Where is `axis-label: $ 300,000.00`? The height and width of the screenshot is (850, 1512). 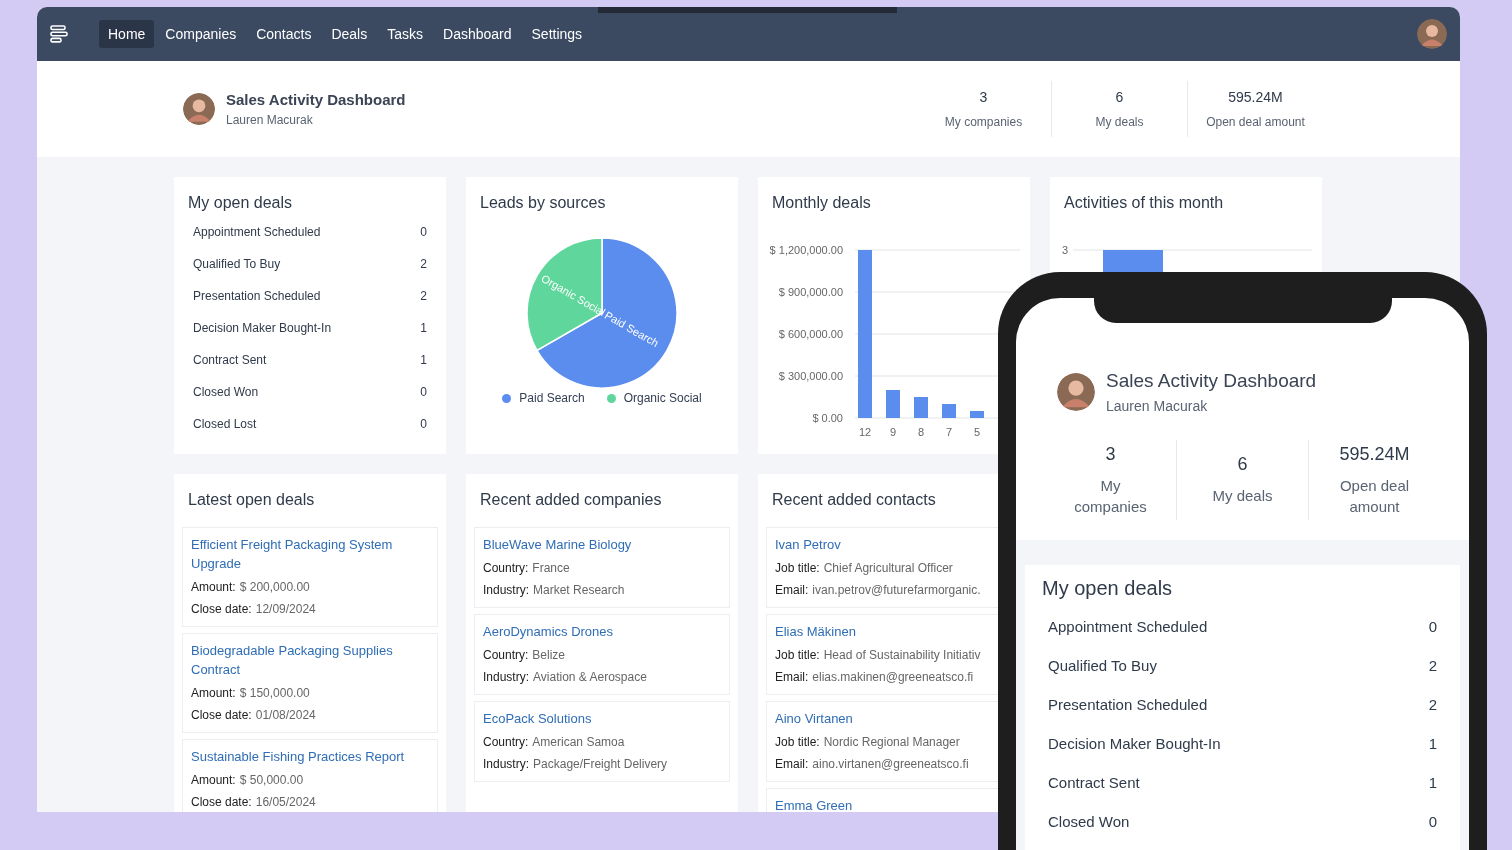
axis-label: $ 300,000.00 is located at coordinates (810, 376).